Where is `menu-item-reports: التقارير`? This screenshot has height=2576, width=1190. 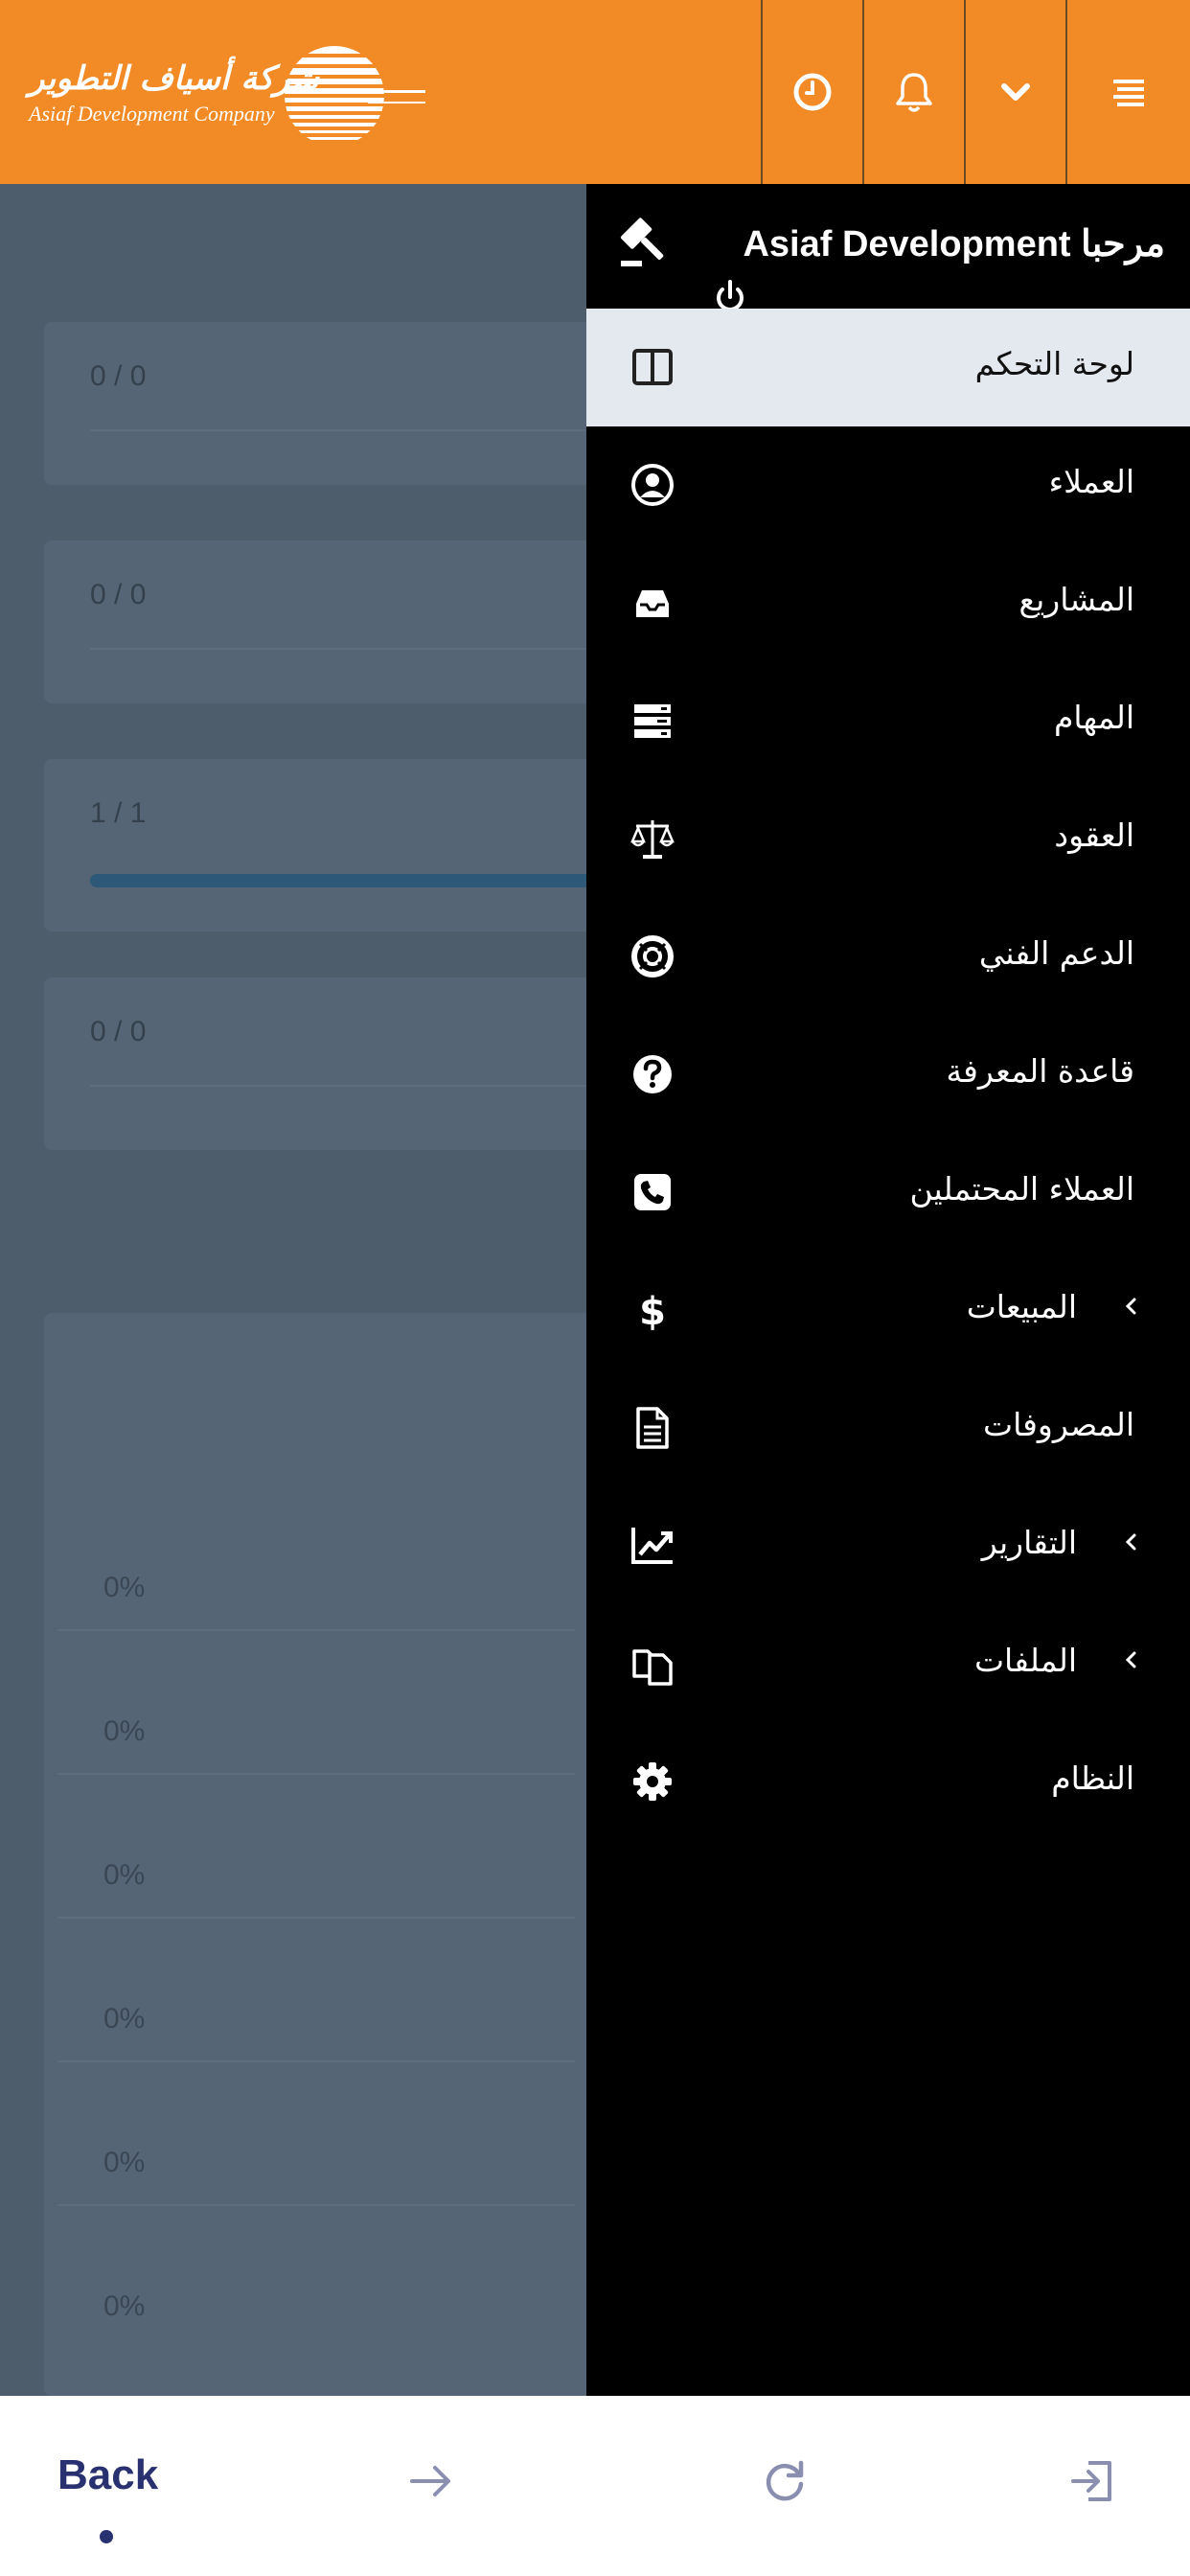 menu-item-reports: التقارير is located at coordinates (888, 1546).